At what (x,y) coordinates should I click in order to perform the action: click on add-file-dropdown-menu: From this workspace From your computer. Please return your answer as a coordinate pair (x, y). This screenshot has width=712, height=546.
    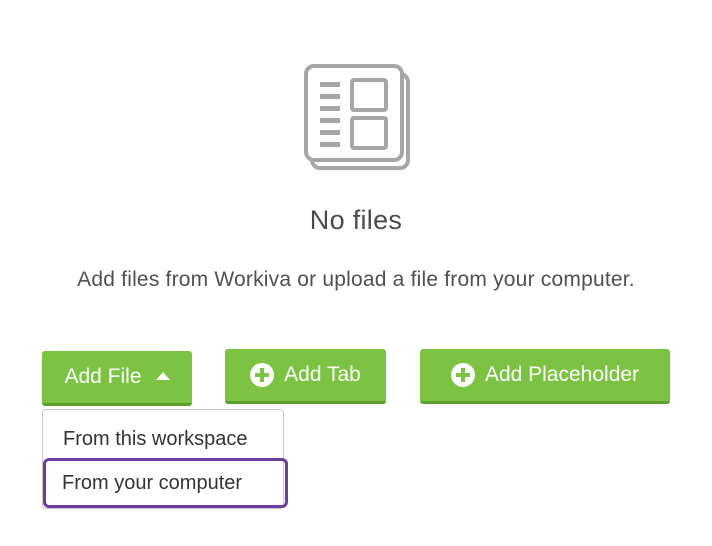
    Looking at the image, I should click on (165, 459).